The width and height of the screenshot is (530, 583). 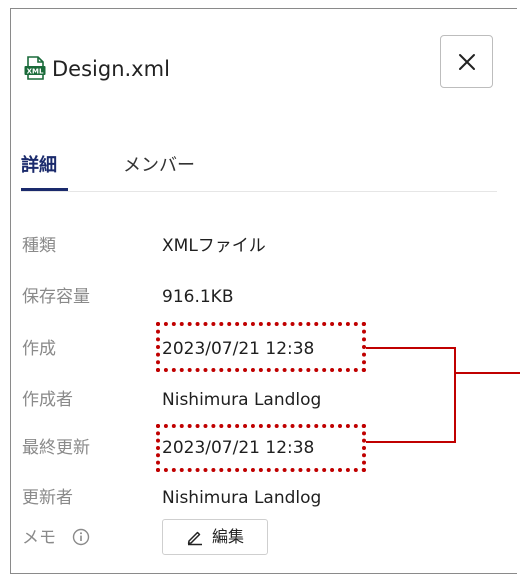 I want to click on tab-members: メンバー, so click(x=159, y=166).